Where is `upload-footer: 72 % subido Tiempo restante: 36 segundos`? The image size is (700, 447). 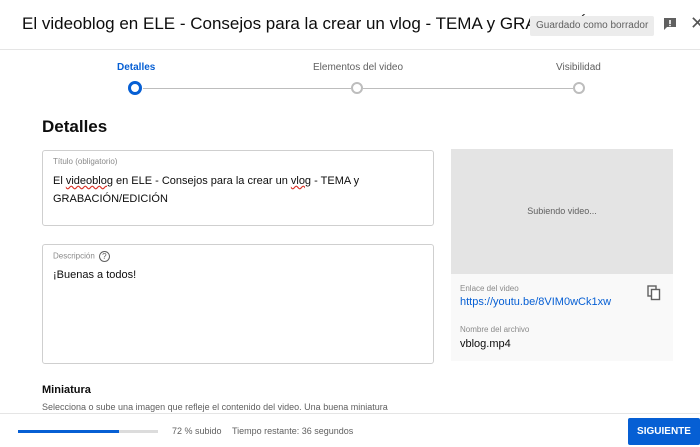 upload-footer: 72 % subido Tiempo restante: 36 segundos is located at coordinates (350, 430).